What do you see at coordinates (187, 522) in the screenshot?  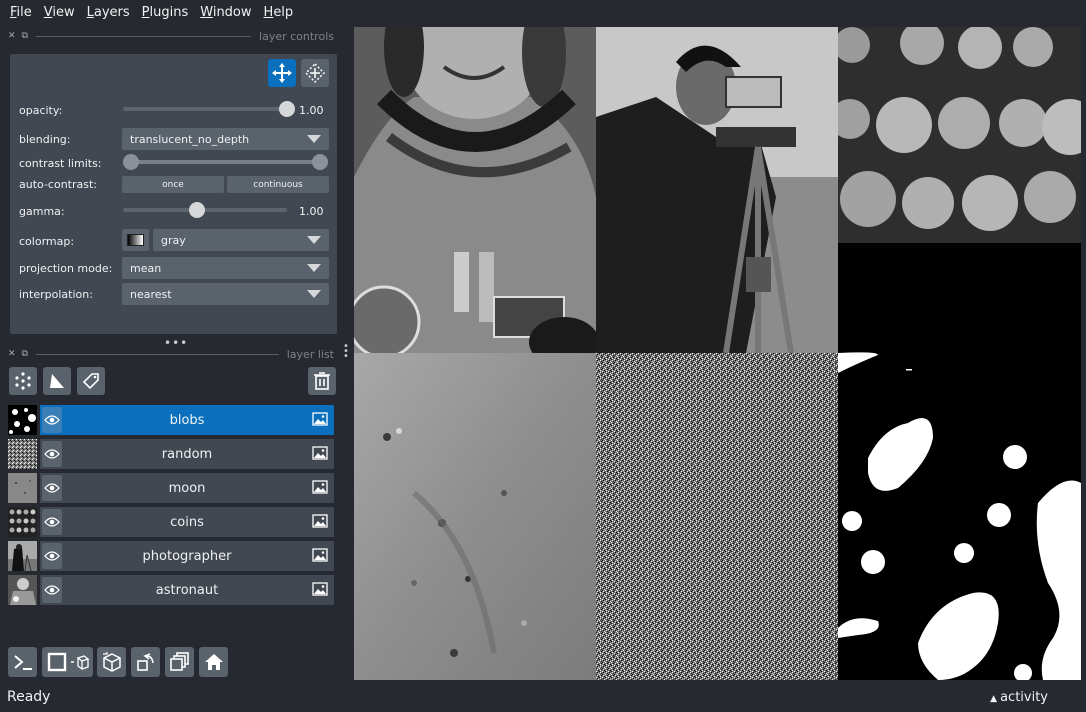 I see `layer-item: coins` at bounding box center [187, 522].